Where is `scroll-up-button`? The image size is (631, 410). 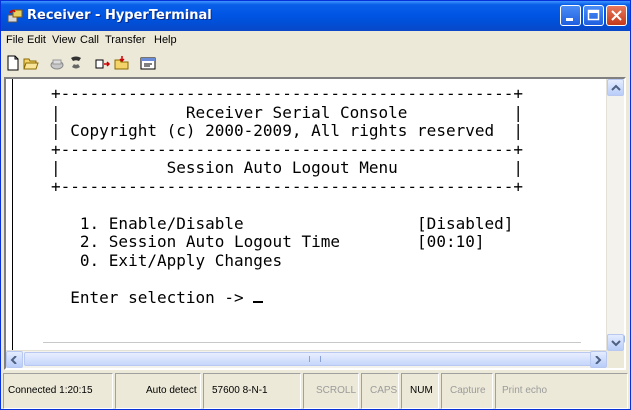
scroll-up-button is located at coordinates (615, 87).